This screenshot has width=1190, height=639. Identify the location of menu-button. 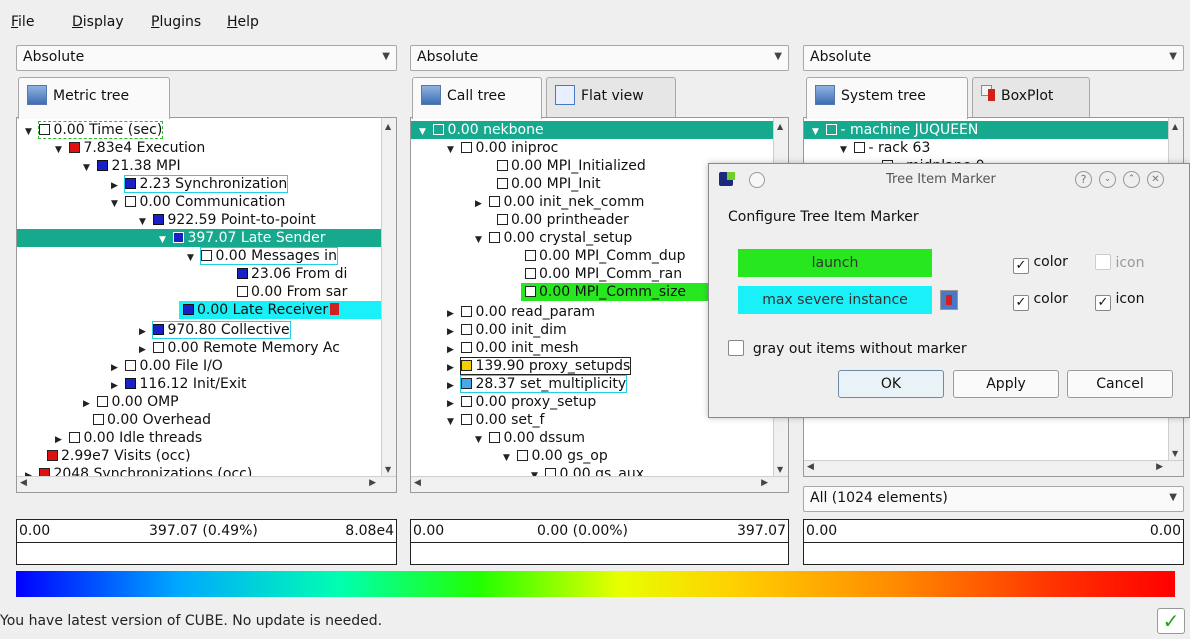
(757, 180).